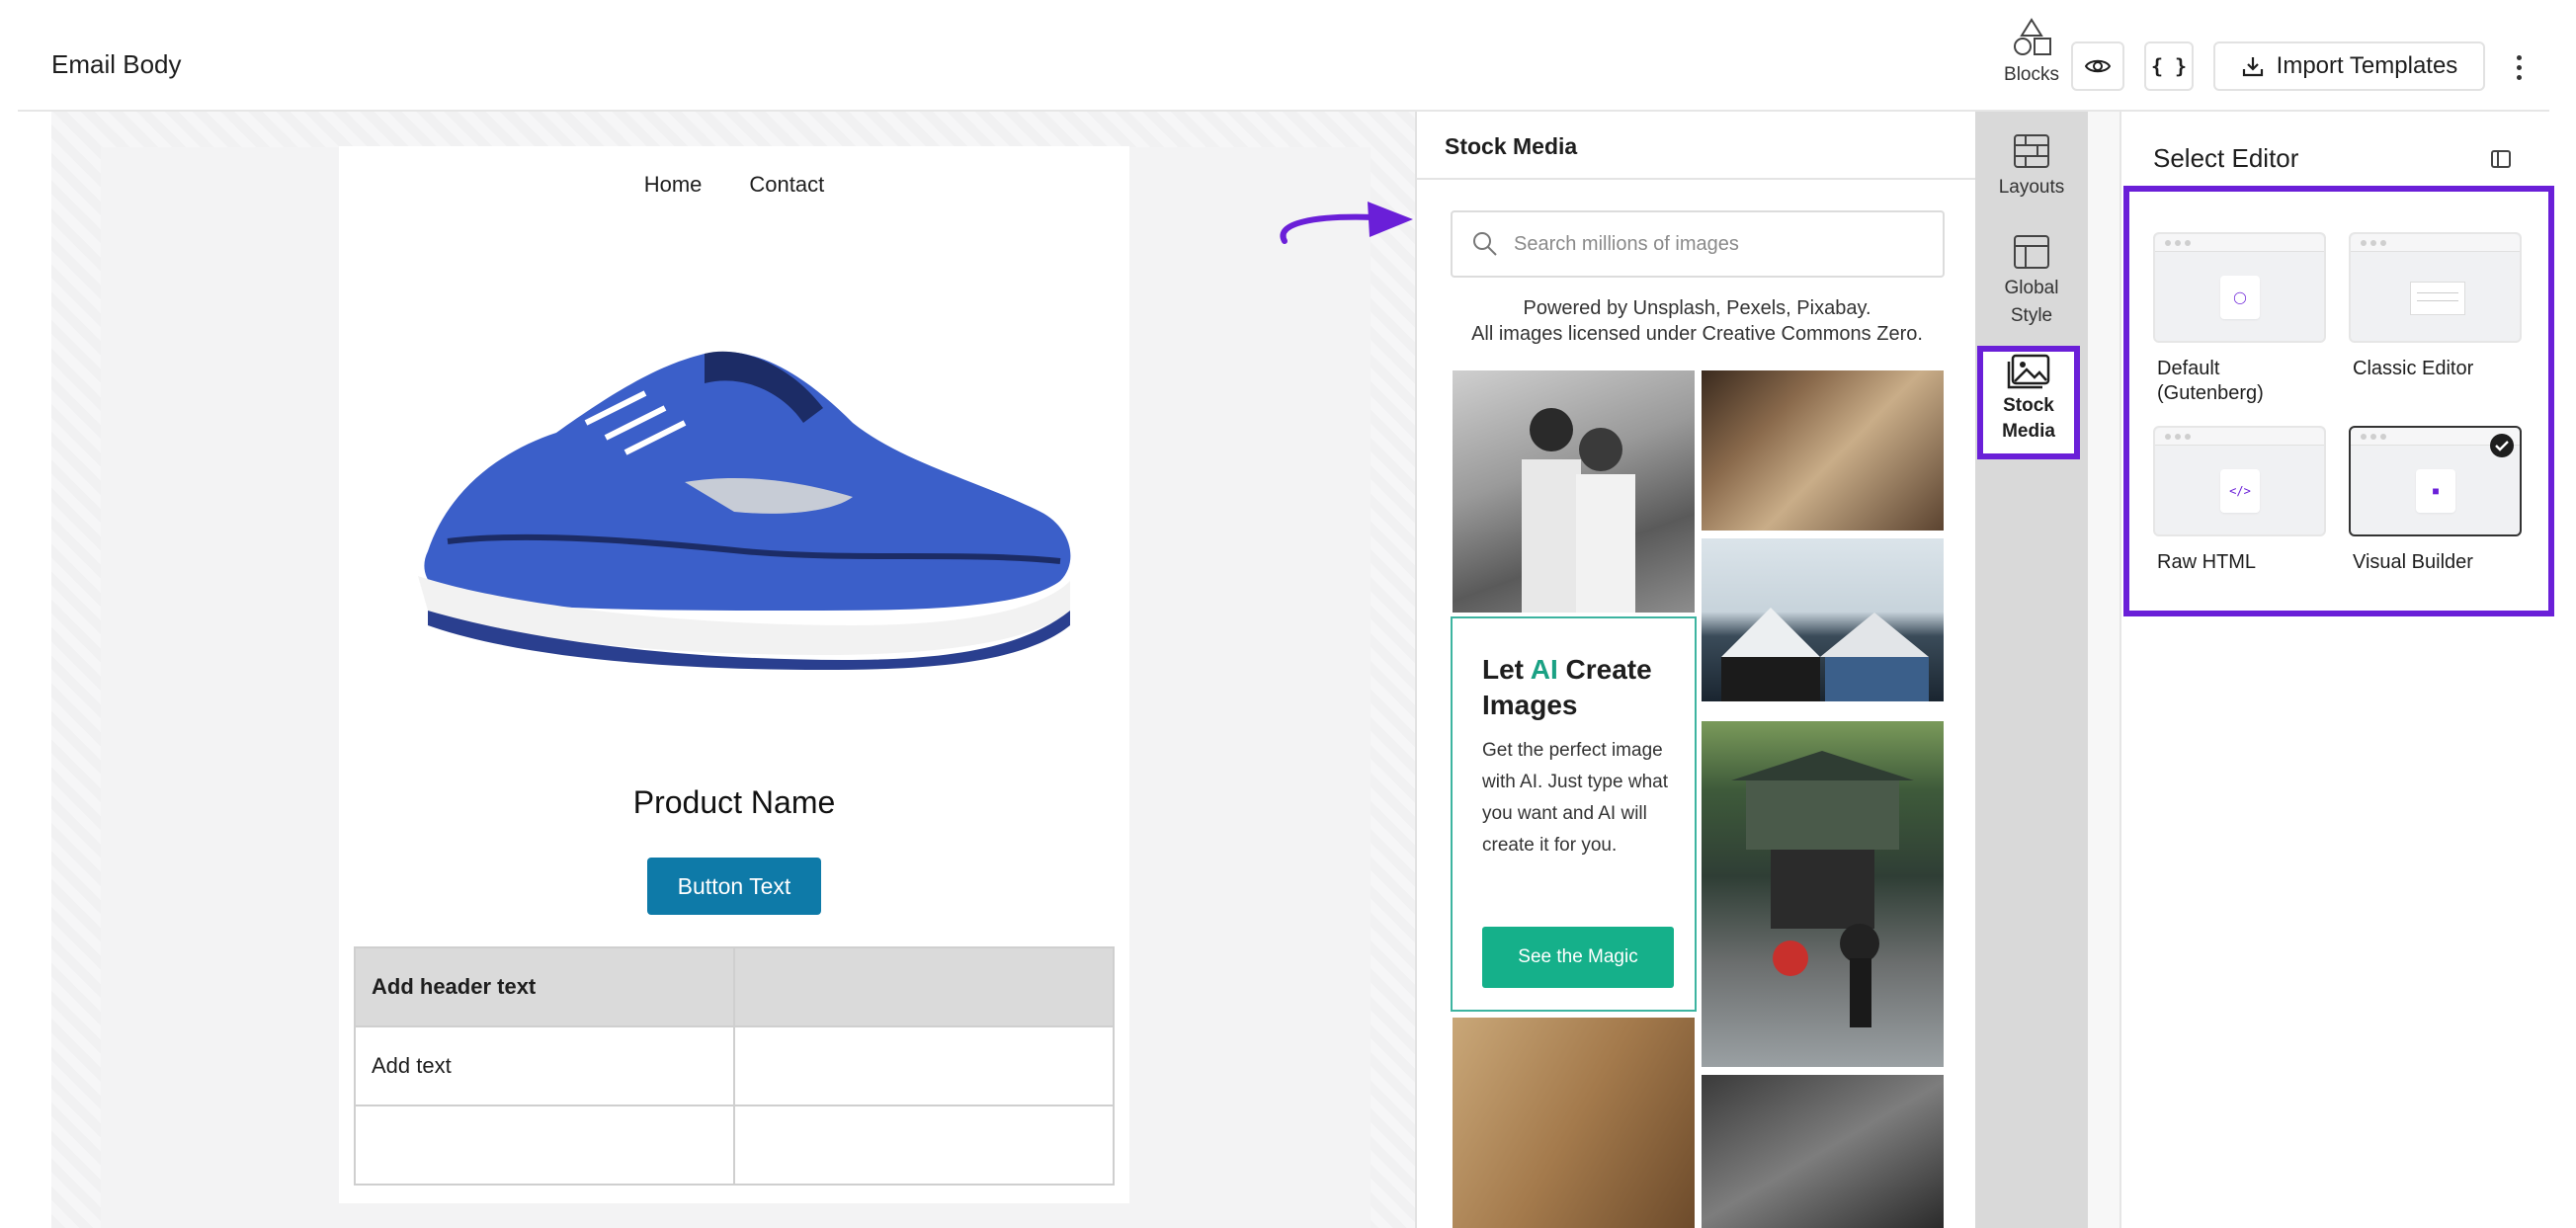  What do you see at coordinates (1346, 223) in the screenshot?
I see `arrow-annotation-icon` at bounding box center [1346, 223].